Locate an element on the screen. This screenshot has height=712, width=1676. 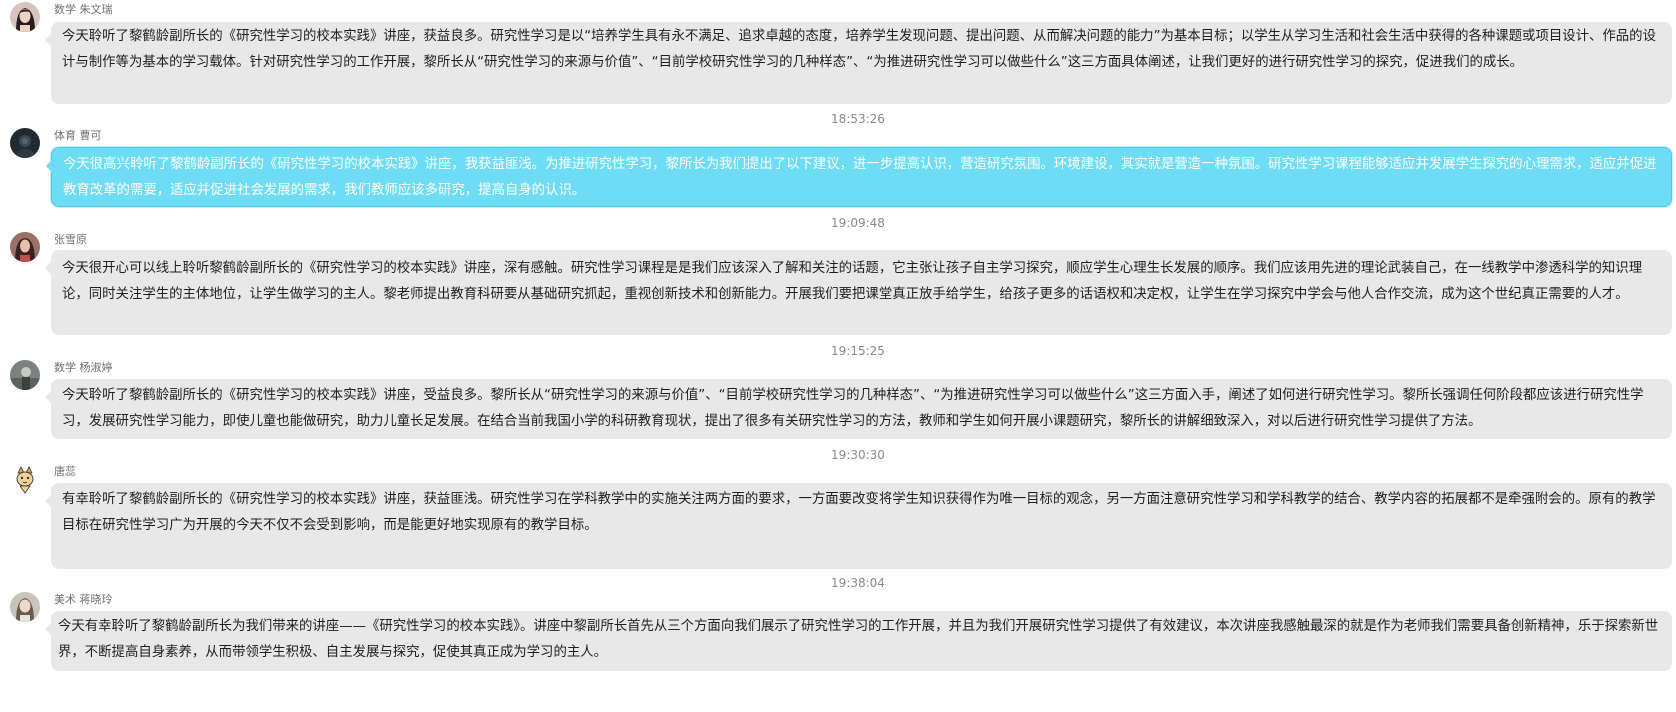
sender-name: 张雪原 is located at coordinates (70, 239).